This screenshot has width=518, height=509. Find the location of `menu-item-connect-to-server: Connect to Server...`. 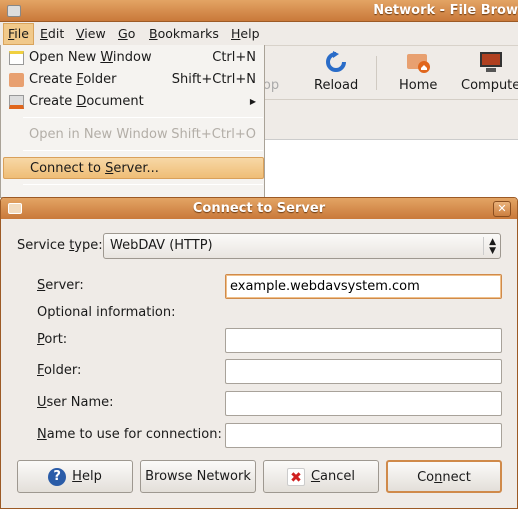

menu-item-connect-to-server: Connect to Server... is located at coordinates (133, 168).